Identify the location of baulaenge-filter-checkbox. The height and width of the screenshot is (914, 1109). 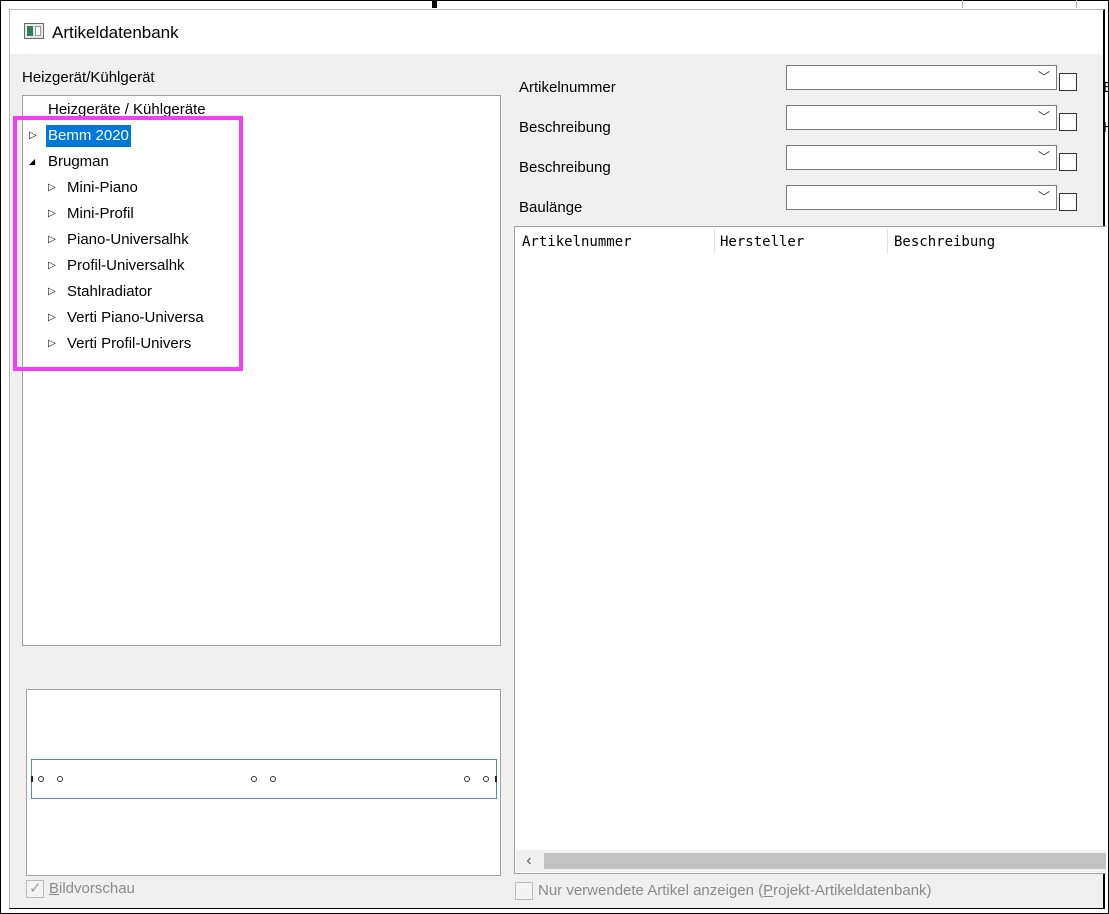
(1068, 202).